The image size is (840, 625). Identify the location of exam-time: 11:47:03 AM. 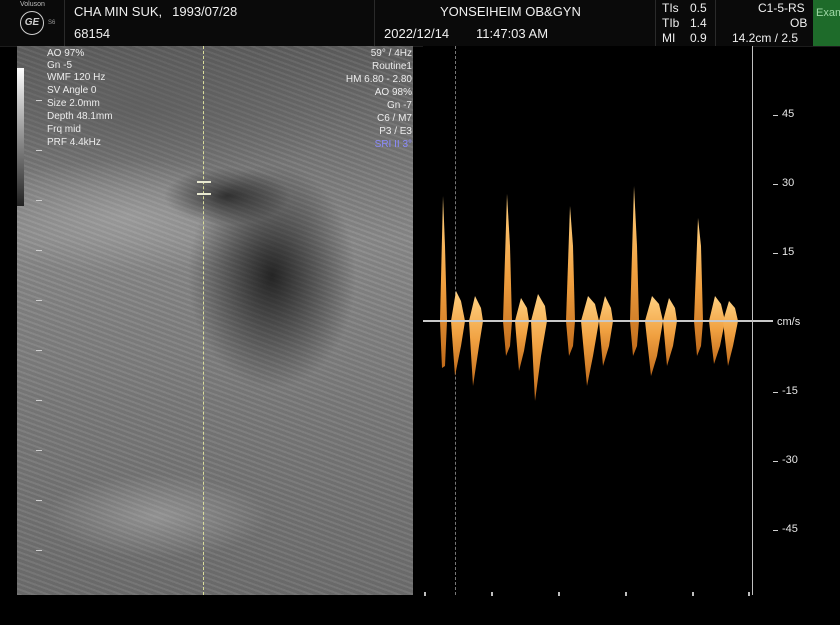
(512, 33).